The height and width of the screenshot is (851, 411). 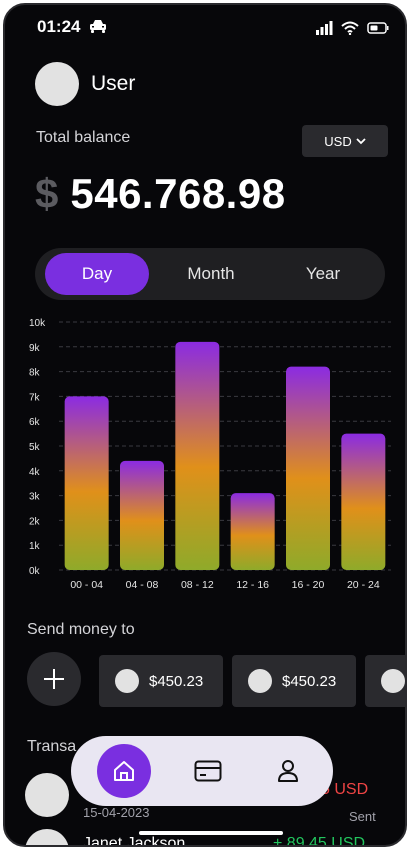 I want to click on currency-value: USD, so click(x=338, y=141).